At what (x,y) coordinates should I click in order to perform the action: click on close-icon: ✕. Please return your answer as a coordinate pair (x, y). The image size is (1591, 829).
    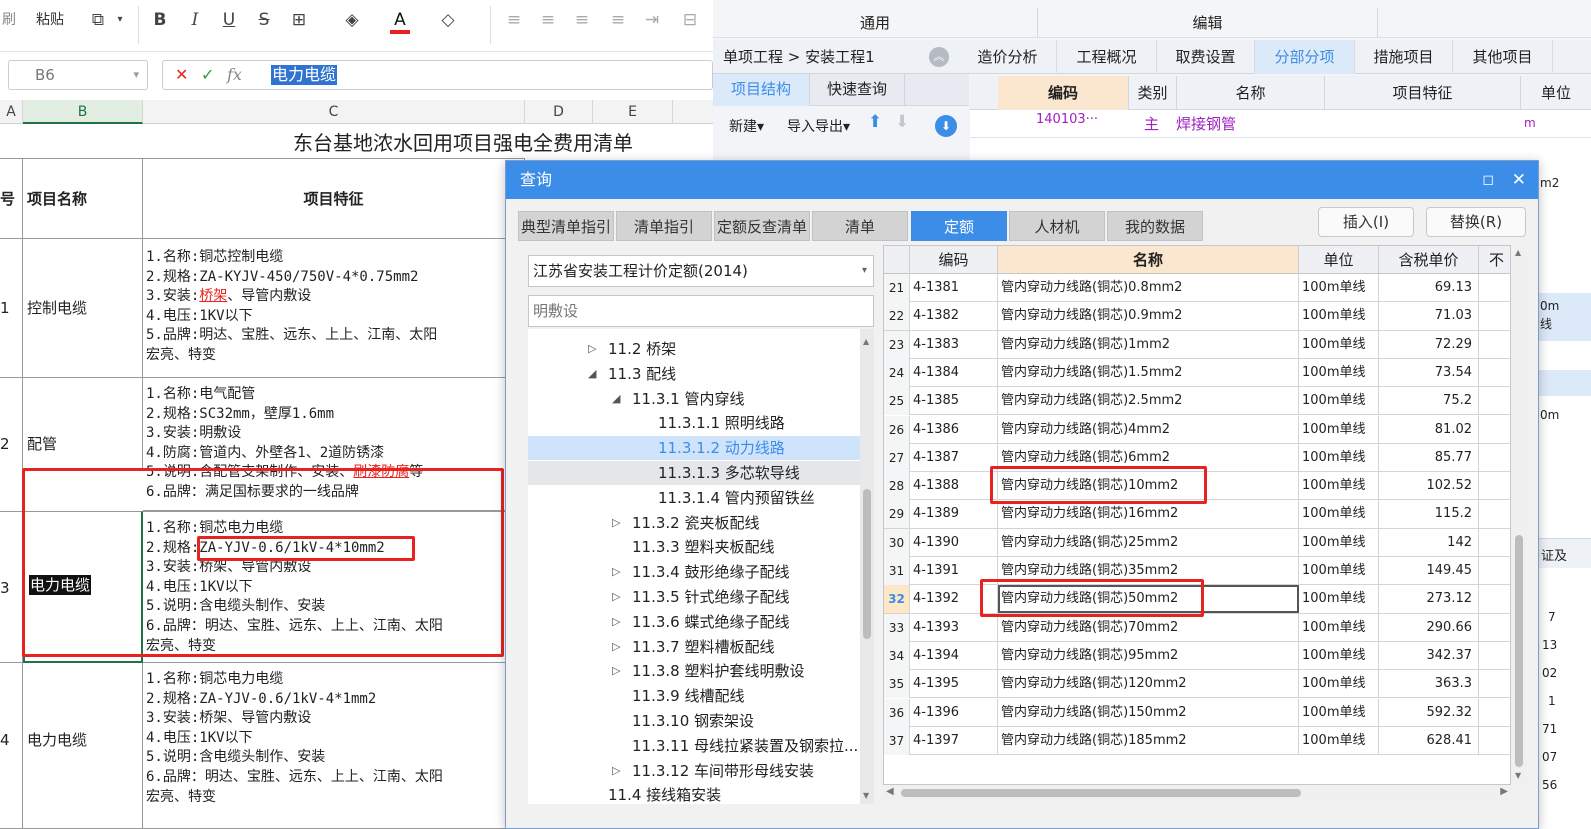
    Looking at the image, I should click on (1519, 180).